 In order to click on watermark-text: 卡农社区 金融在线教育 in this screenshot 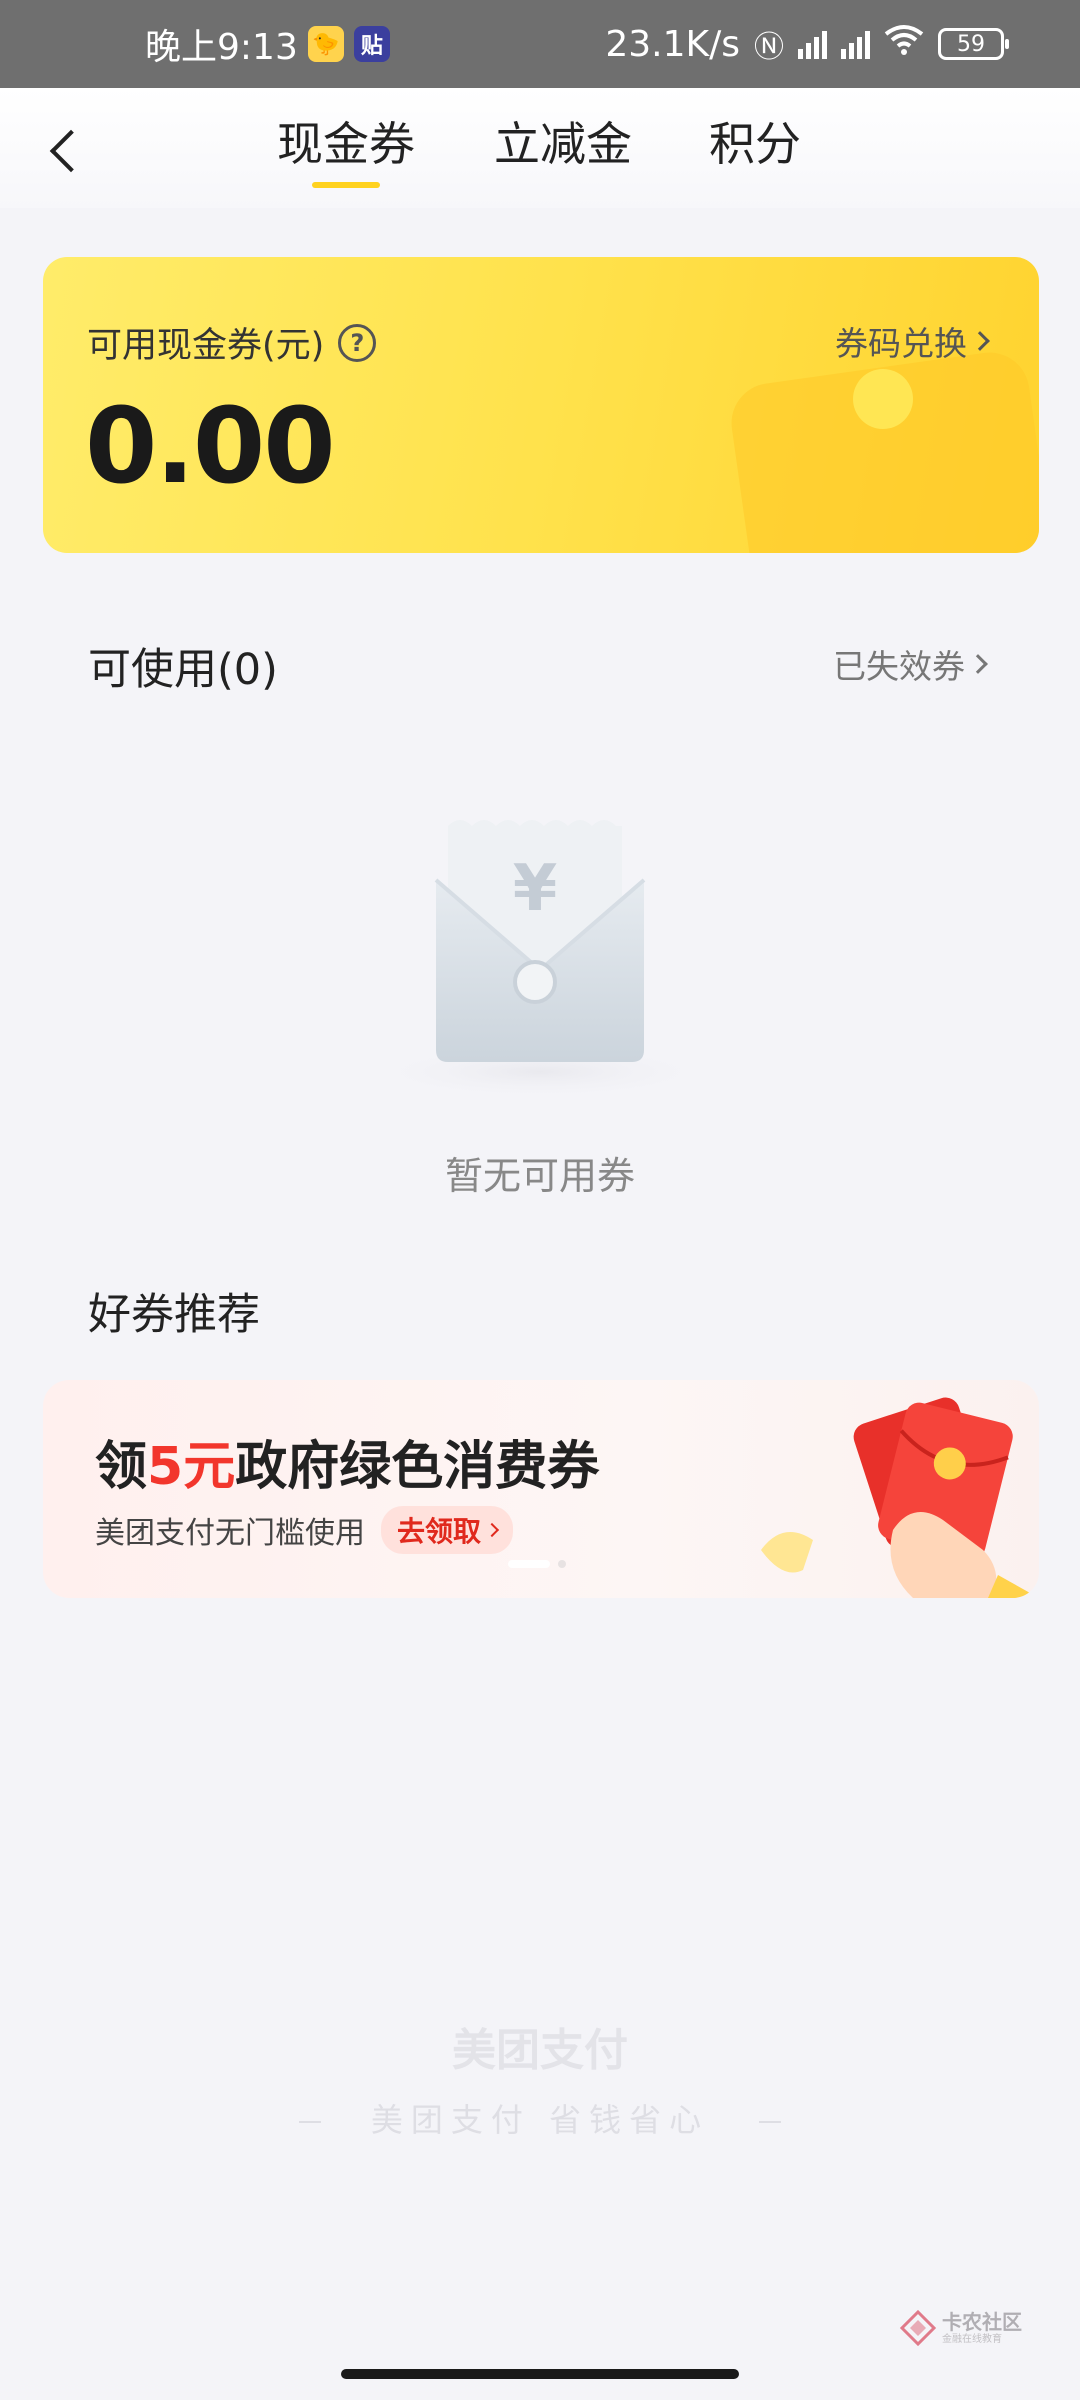, I will do `click(982, 2328)`.